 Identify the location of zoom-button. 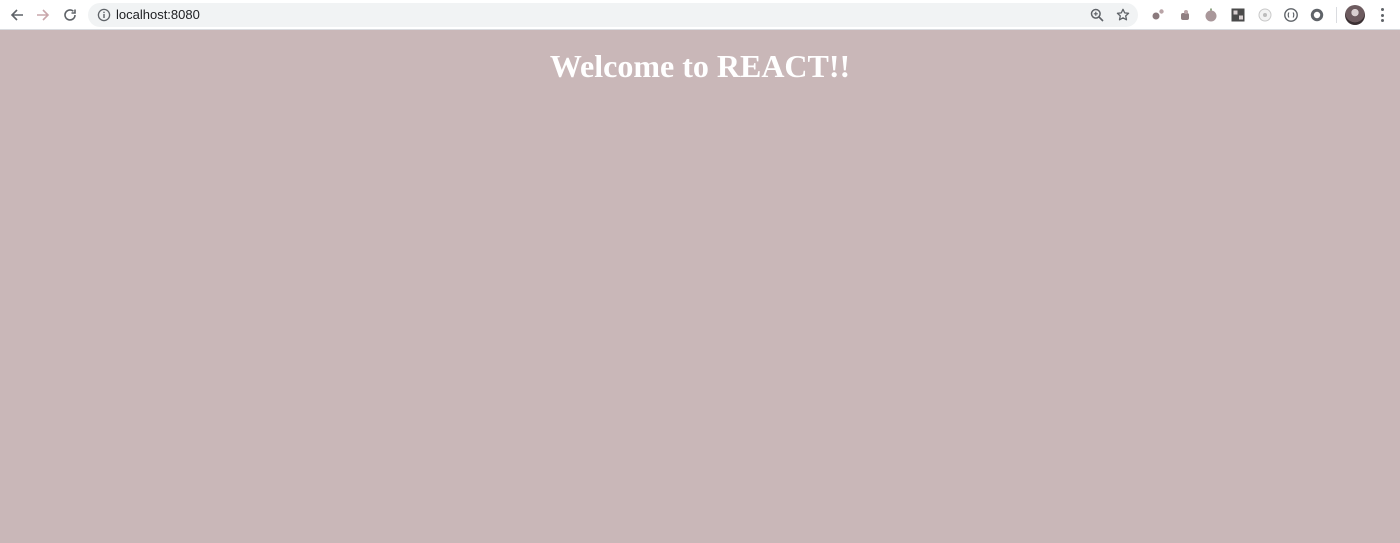
(1097, 15).